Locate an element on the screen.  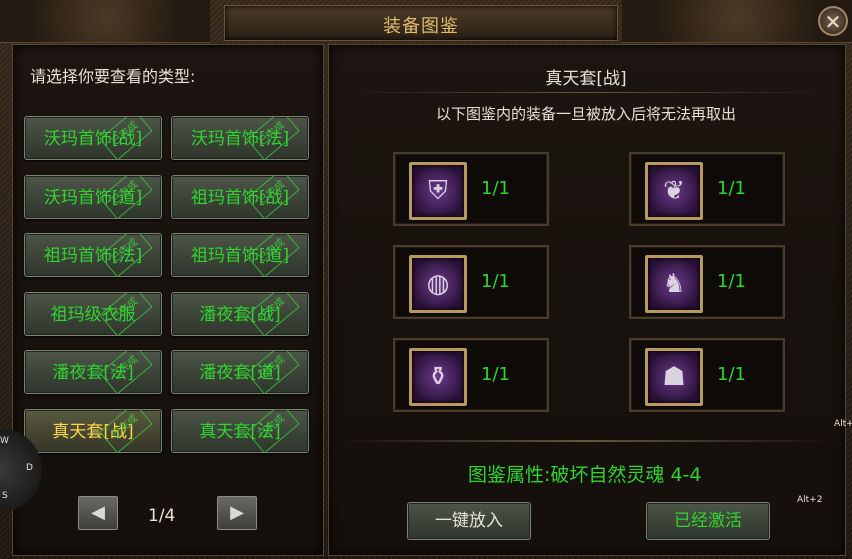
type-button: 潘夜套[道] 已完成 is located at coordinates (240, 372).